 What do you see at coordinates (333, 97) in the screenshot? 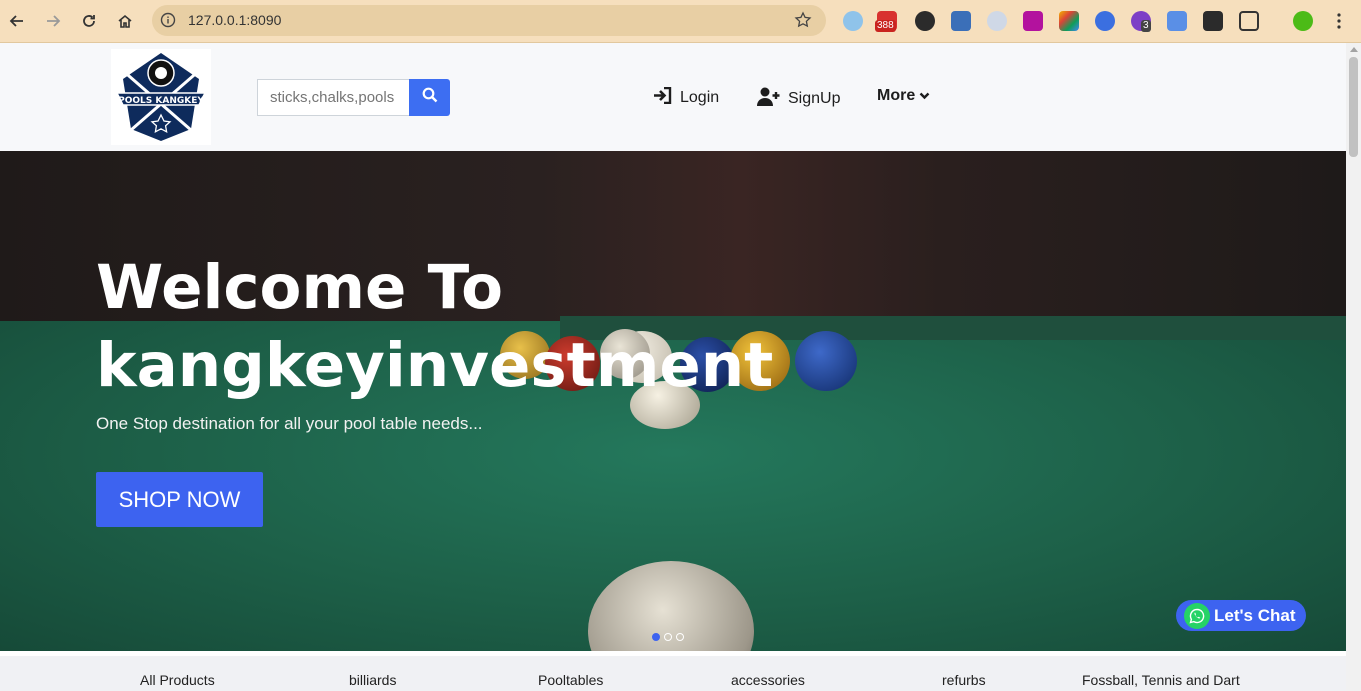
I see `search-input` at bounding box center [333, 97].